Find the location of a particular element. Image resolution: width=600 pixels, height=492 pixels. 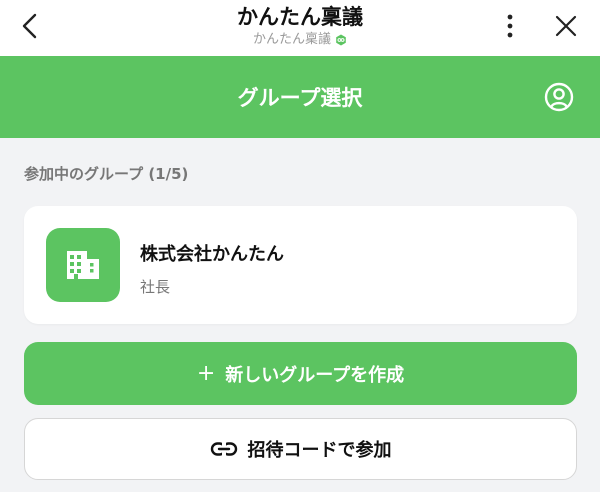

building-icon is located at coordinates (83, 265).